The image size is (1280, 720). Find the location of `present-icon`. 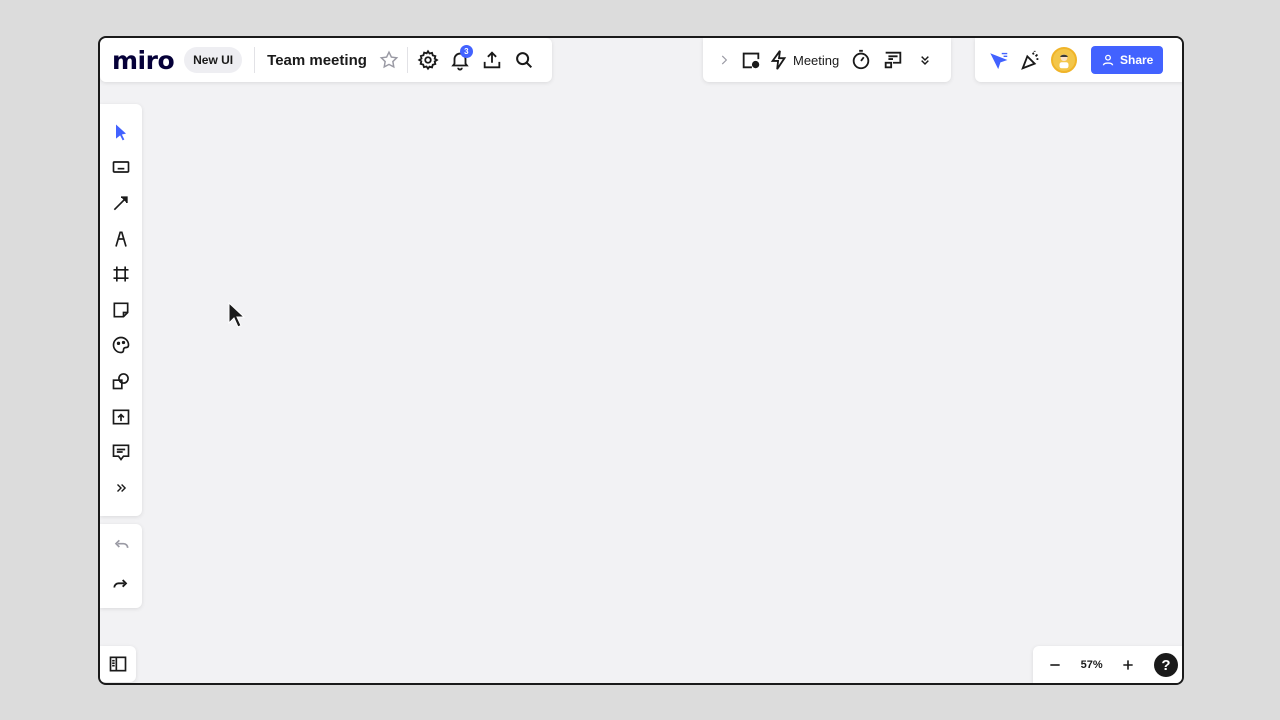

present-icon is located at coordinates (751, 60).